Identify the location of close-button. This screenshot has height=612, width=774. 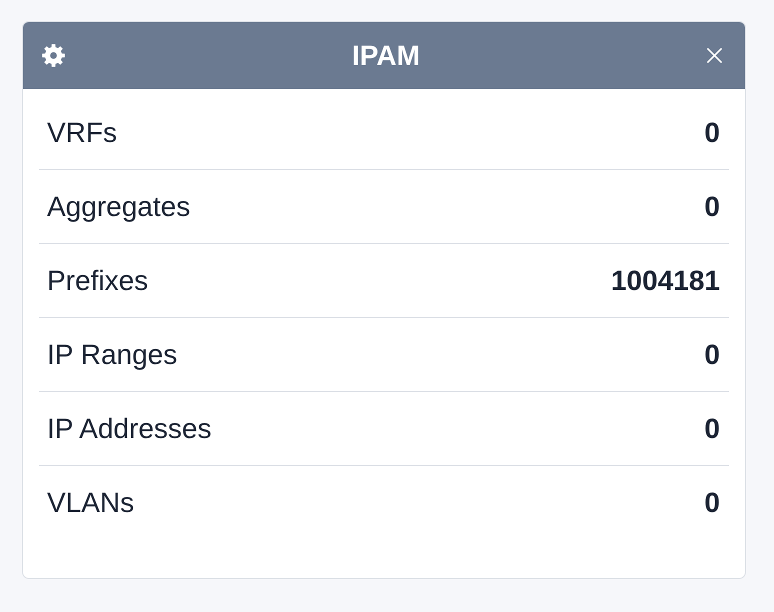
(714, 55).